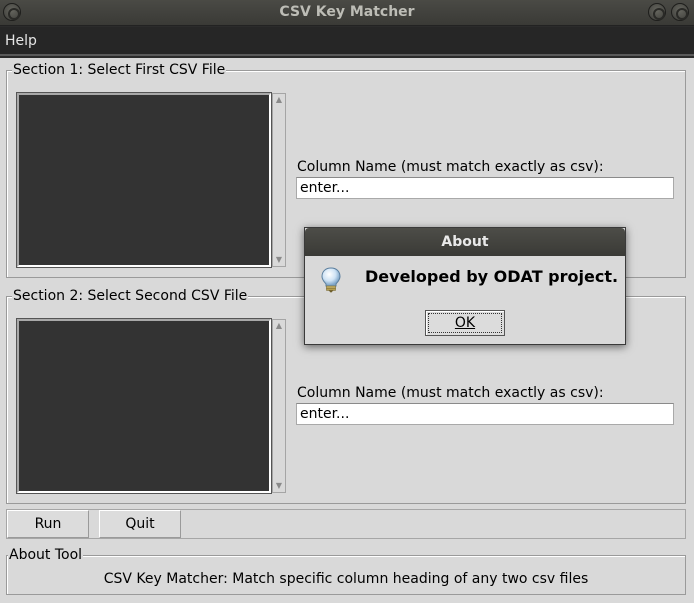 This screenshot has width=694, height=603. Describe the element at coordinates (48, 524) in the screenshot. I see `run-button: Run` at that location.